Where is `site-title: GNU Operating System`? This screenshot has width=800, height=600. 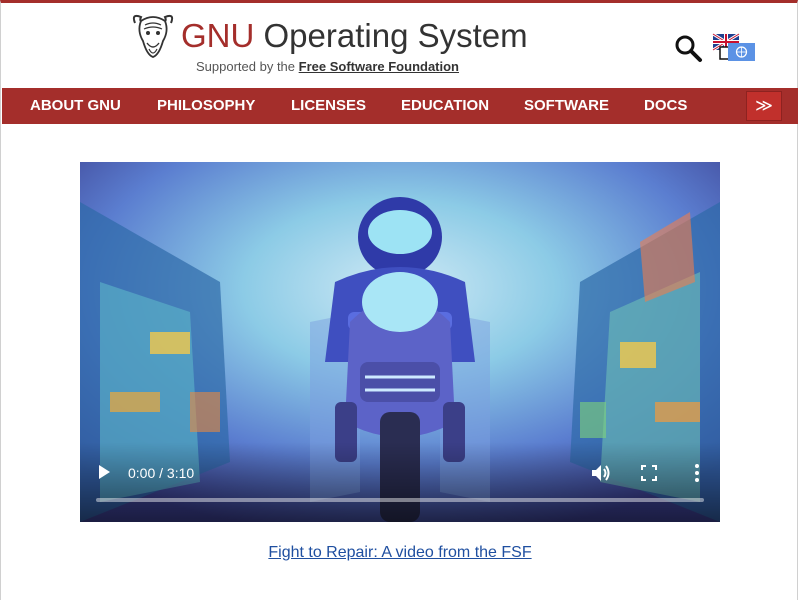
site-title: GNU Operating System is located at coordinates (354, 36).